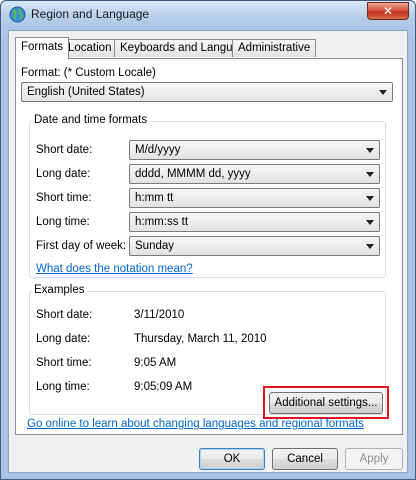 This screenshot has height=480, width=416. Describe the element at coordinates (91, 120) in the screenshot. I see `group-title: Date and time formats` at that location.